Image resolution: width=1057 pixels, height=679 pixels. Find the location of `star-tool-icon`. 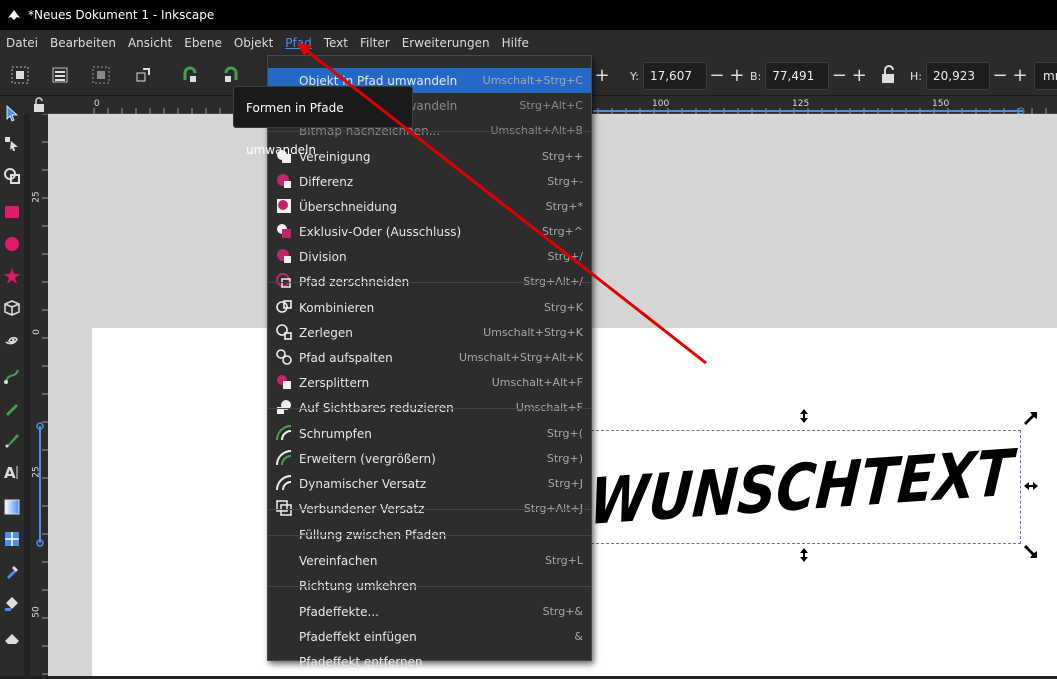

star-tool-icon is located at coordinates (12, 276).